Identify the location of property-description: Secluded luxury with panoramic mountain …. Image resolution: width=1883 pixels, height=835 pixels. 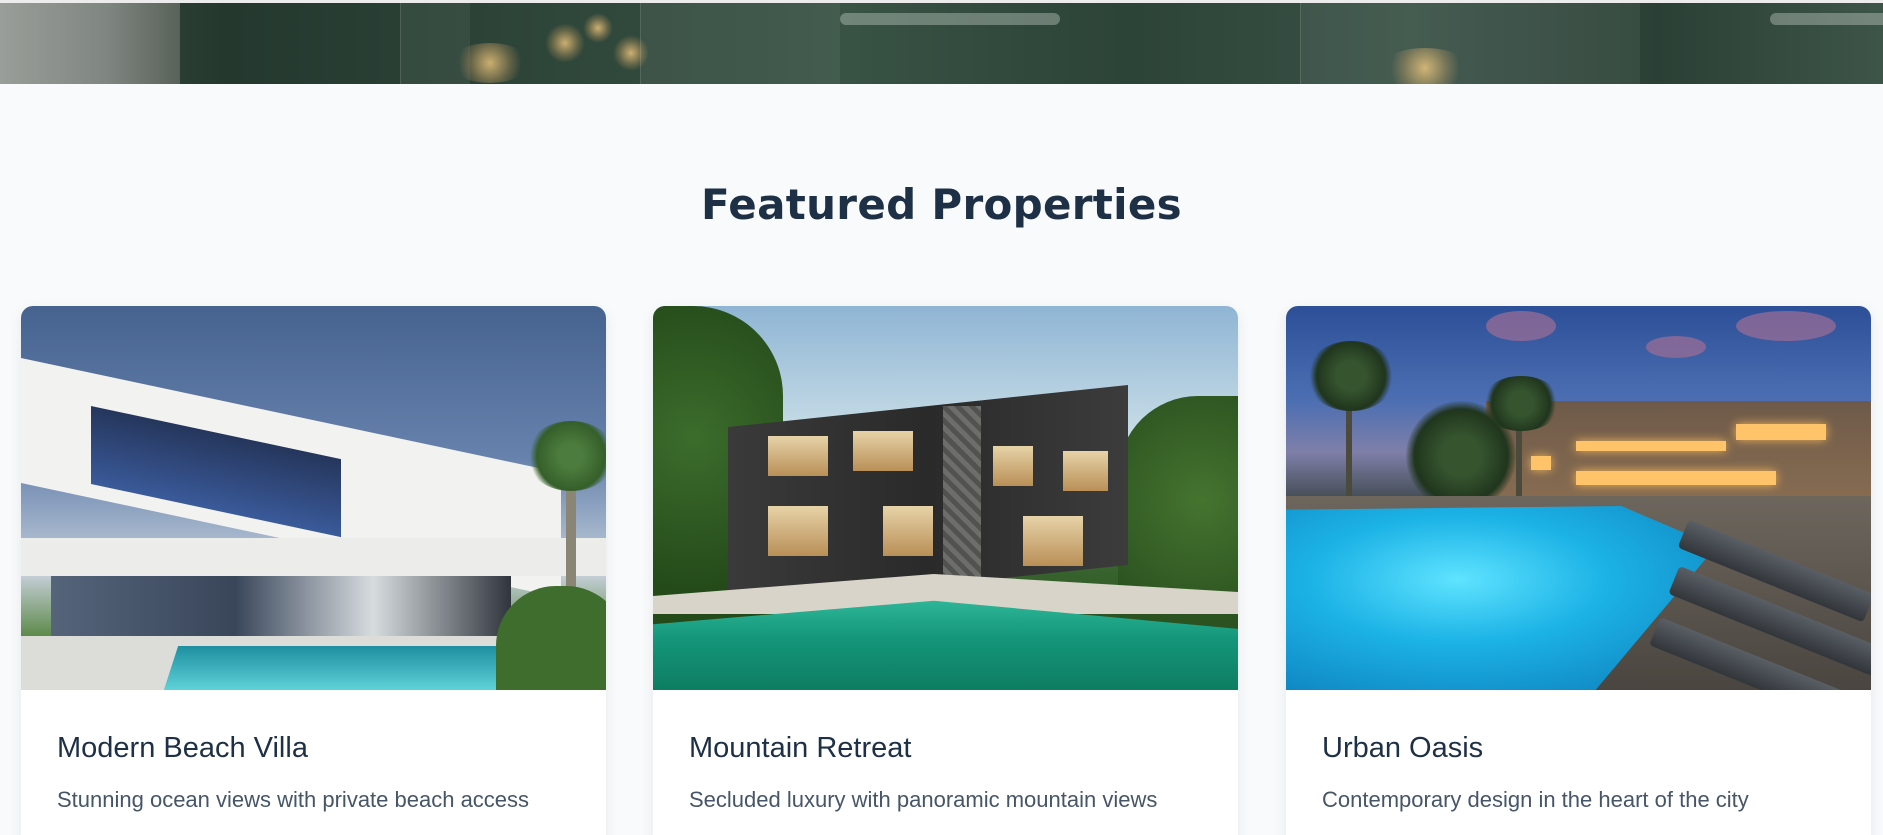
(923, 799).